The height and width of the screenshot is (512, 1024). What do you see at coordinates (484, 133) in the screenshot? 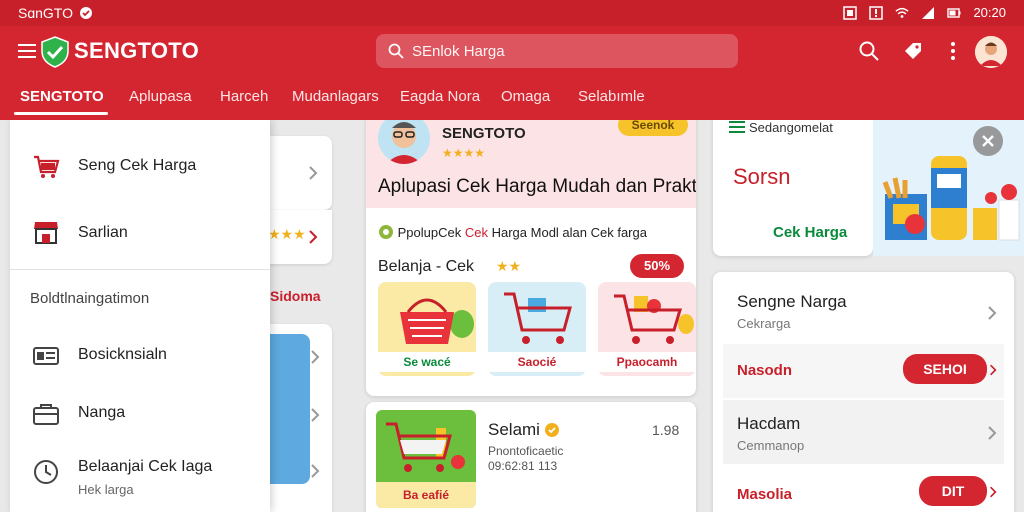
I see `hero-name: SENGTOTO` at bounding box center [484, 133].